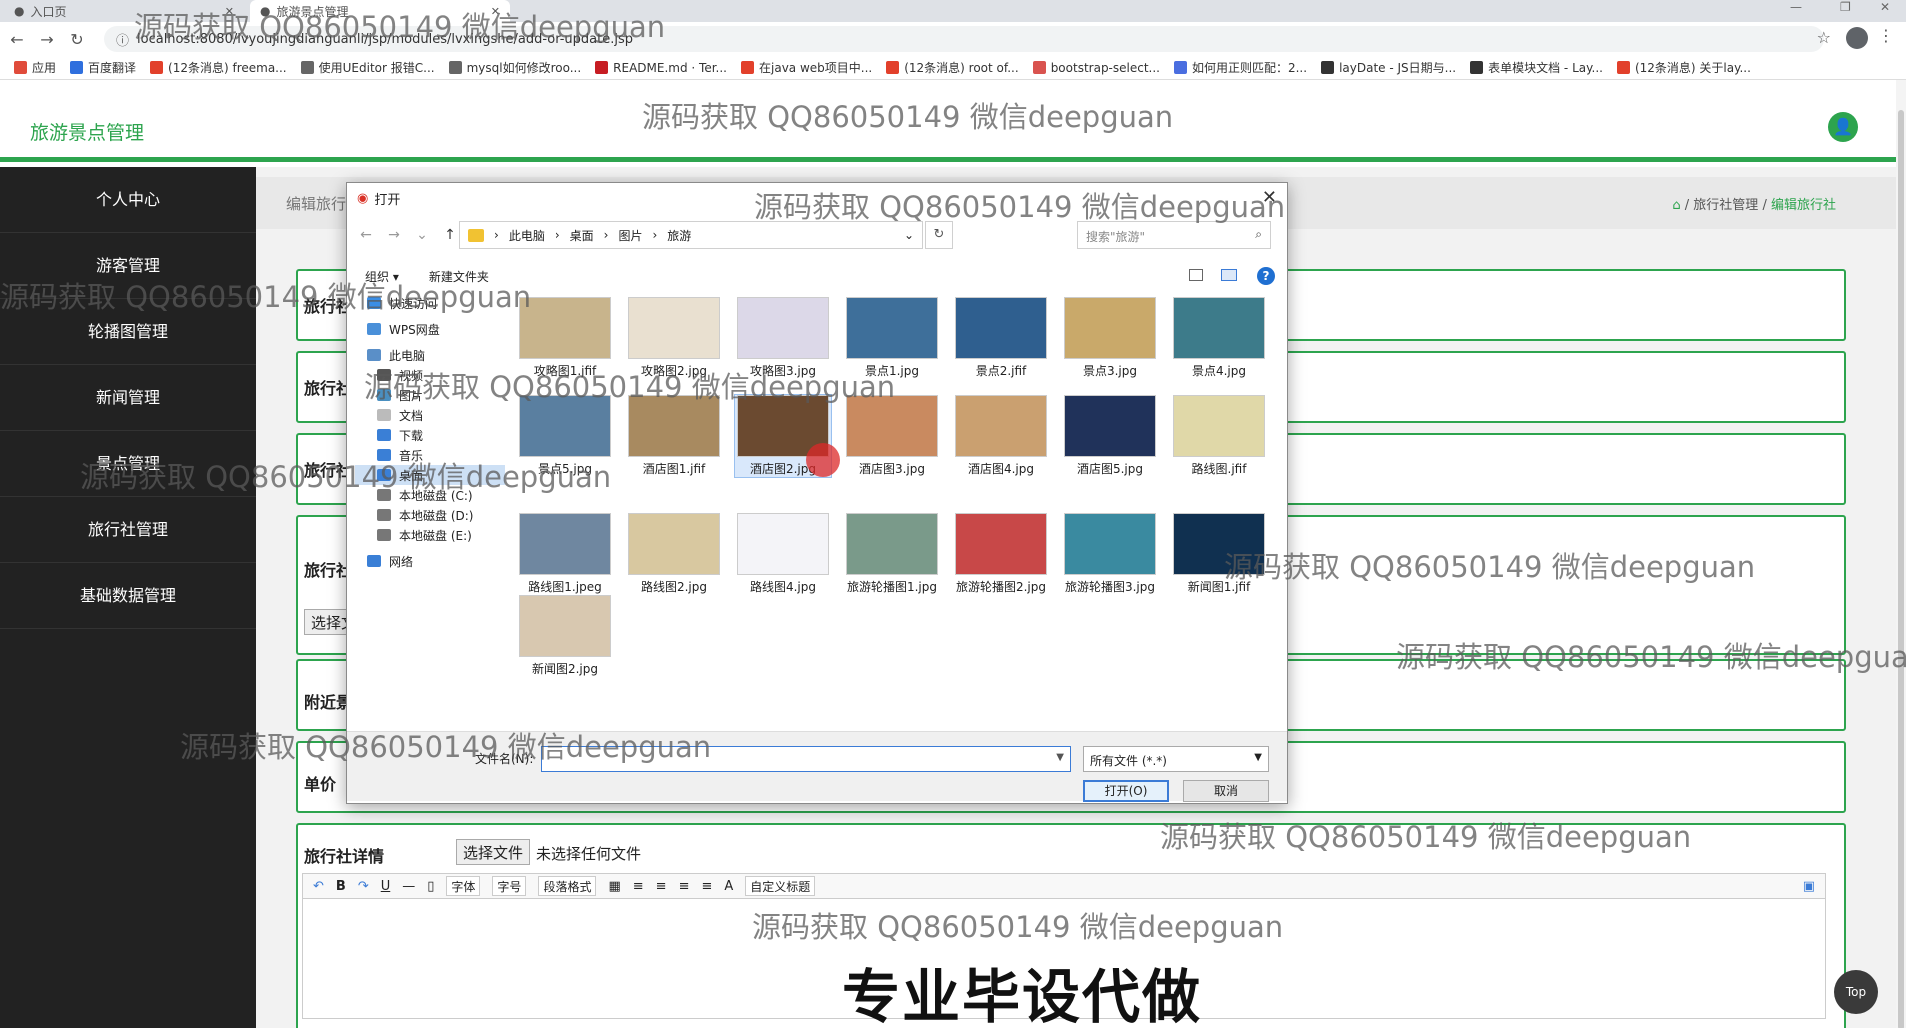  I want to click on close-window-icon: ✕, so click(1885, 7).